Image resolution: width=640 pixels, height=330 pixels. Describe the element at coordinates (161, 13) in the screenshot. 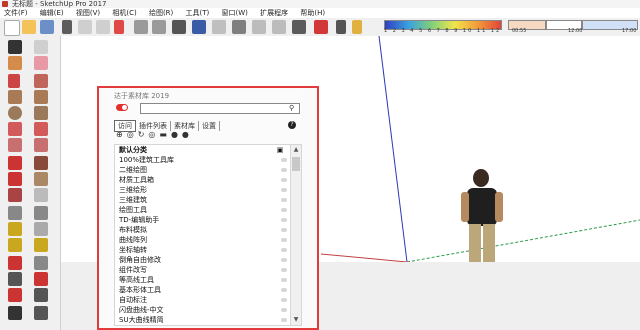

I see `menu-draw: 绘图(R)` at that location.